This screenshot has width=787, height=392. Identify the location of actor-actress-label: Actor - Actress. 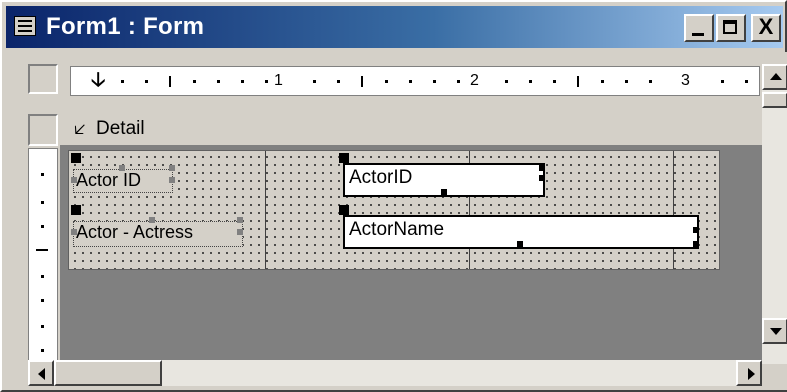
(158, 234).